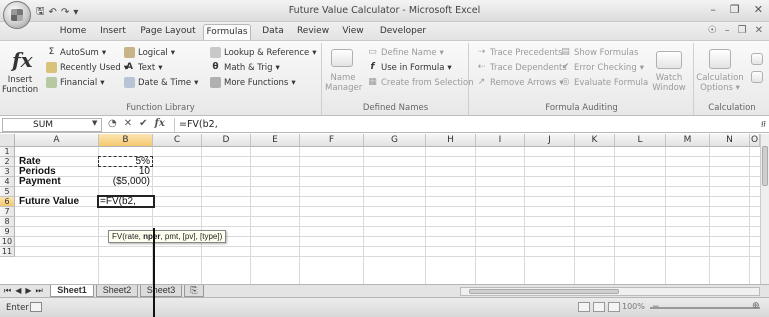 Image resolution: width=769 pixels, height=317 pixels. Describe the element at coordinates (7, 152) in the screenshot. I see `row-header-1: 1` at that location.